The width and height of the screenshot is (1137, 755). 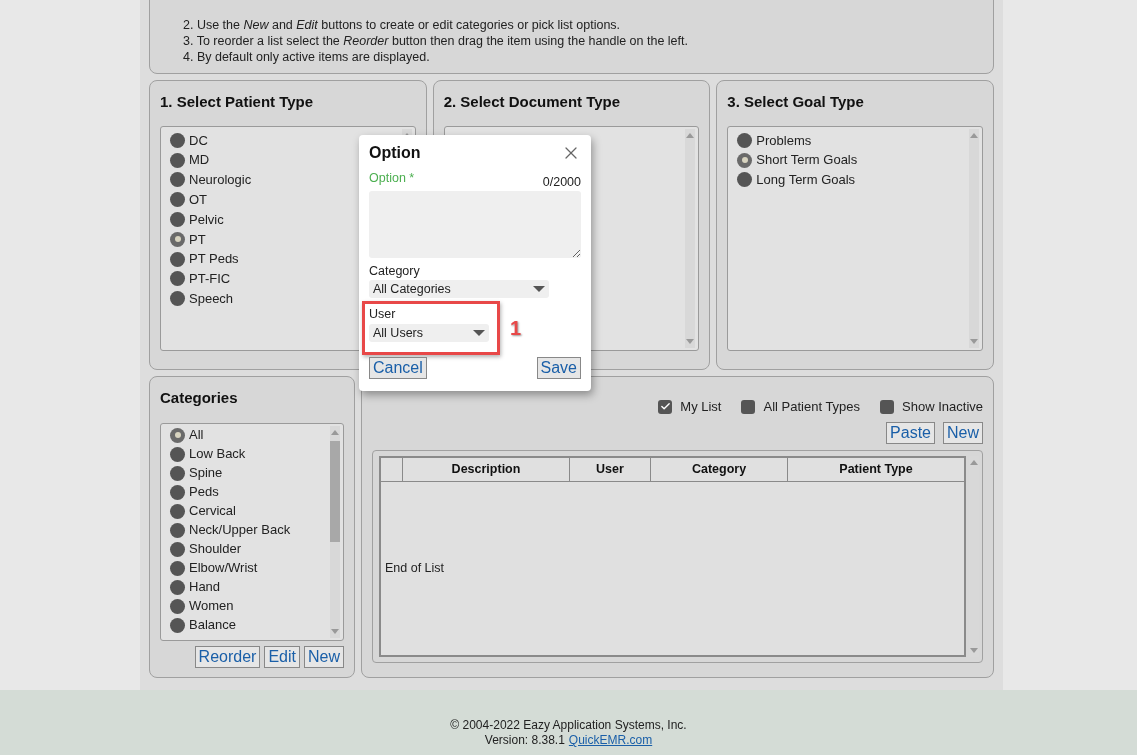 I want to click on radio-label: Women, so click(x=211, y=606).